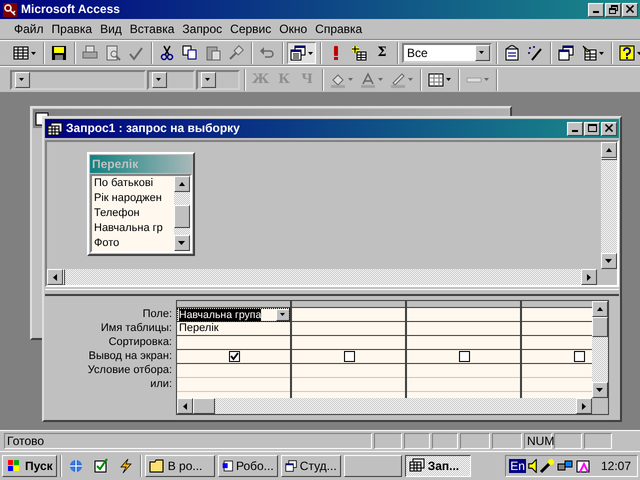 The width and height of the screenshot is (640, 480). I want to click on down-arrow-icon, so click(600, 390).